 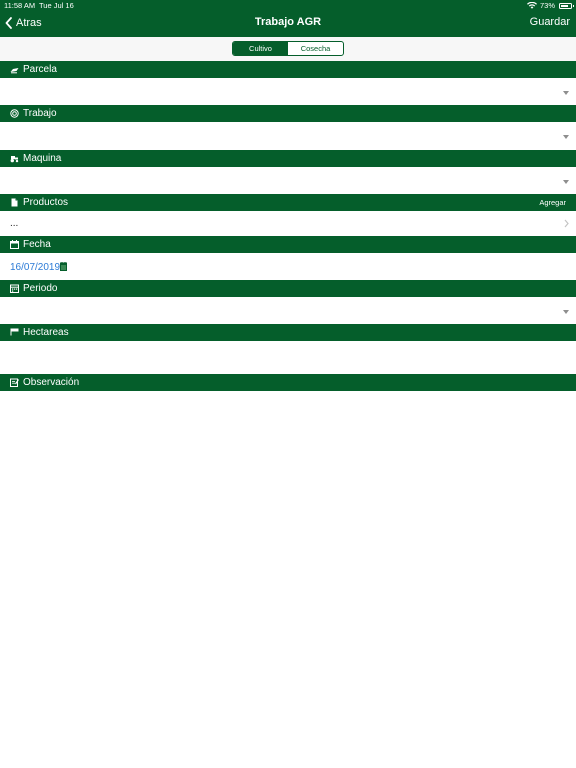 I want to click on section-header-observacion: Observación, so click(x=288, y=382).